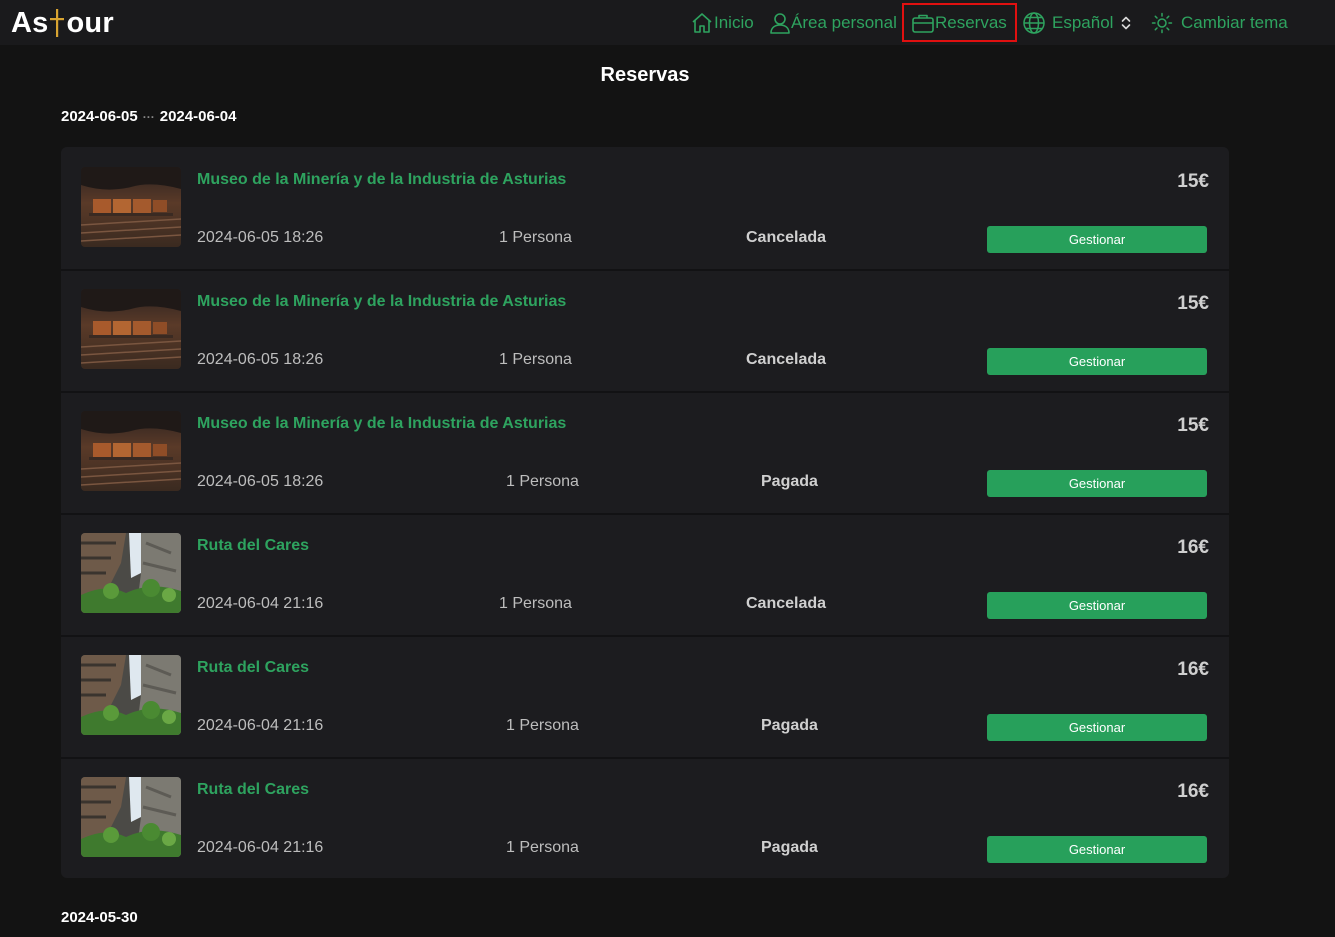 This screenshot has width=1335, height=937. What do you see at coordinates (1162, 22) in the screenshot?
I see `sun-icon` at bounding box center [1162, 22].